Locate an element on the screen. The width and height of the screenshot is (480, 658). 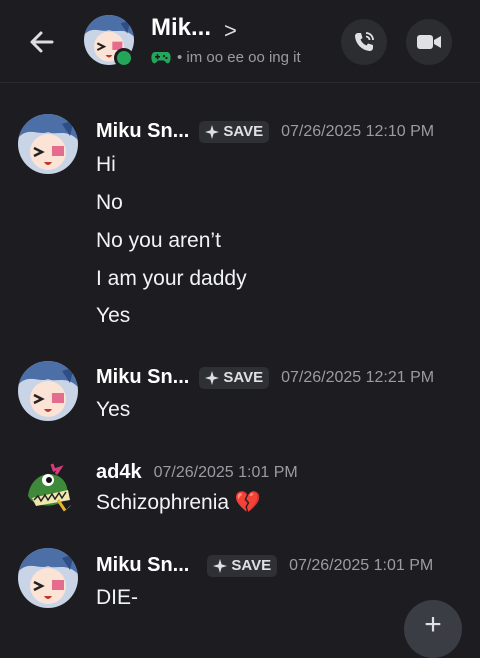
video-call-button is located at coordinates (429, 42).